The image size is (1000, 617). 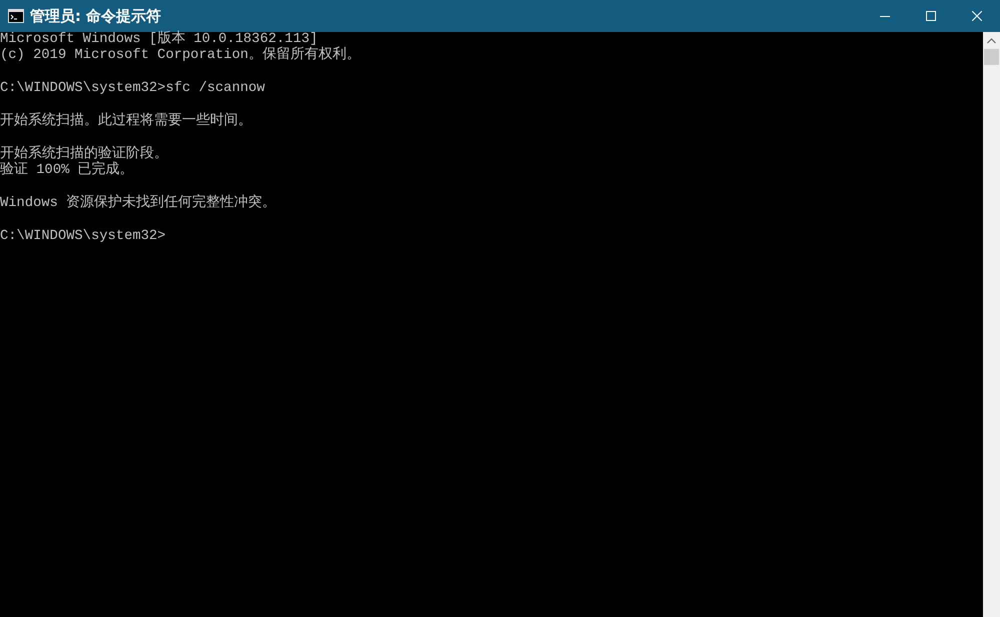 What do you see at coordinates (991, 57) in the screenshot?
I see `scroll-thumb` at bounding box center [991, 57].